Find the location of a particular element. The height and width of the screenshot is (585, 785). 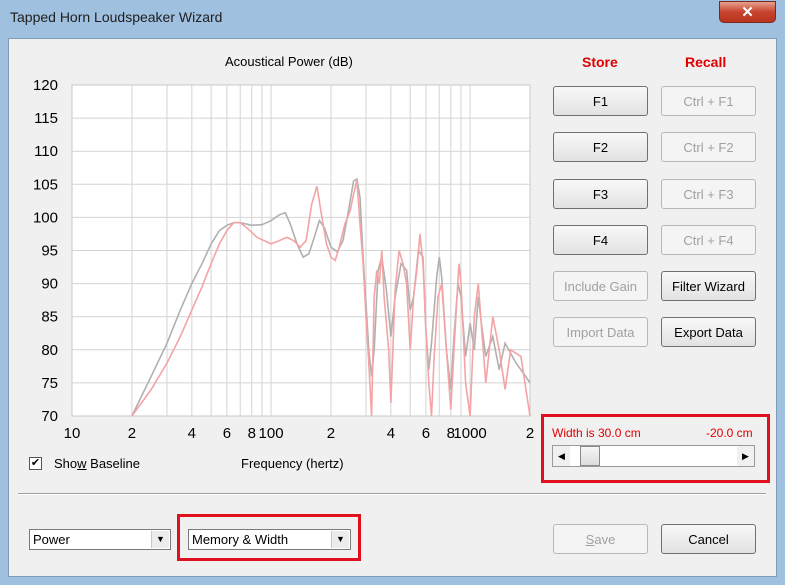

recall-ctrl-f4-button: Ctrl + F4 is located at coordinates (708, 240).